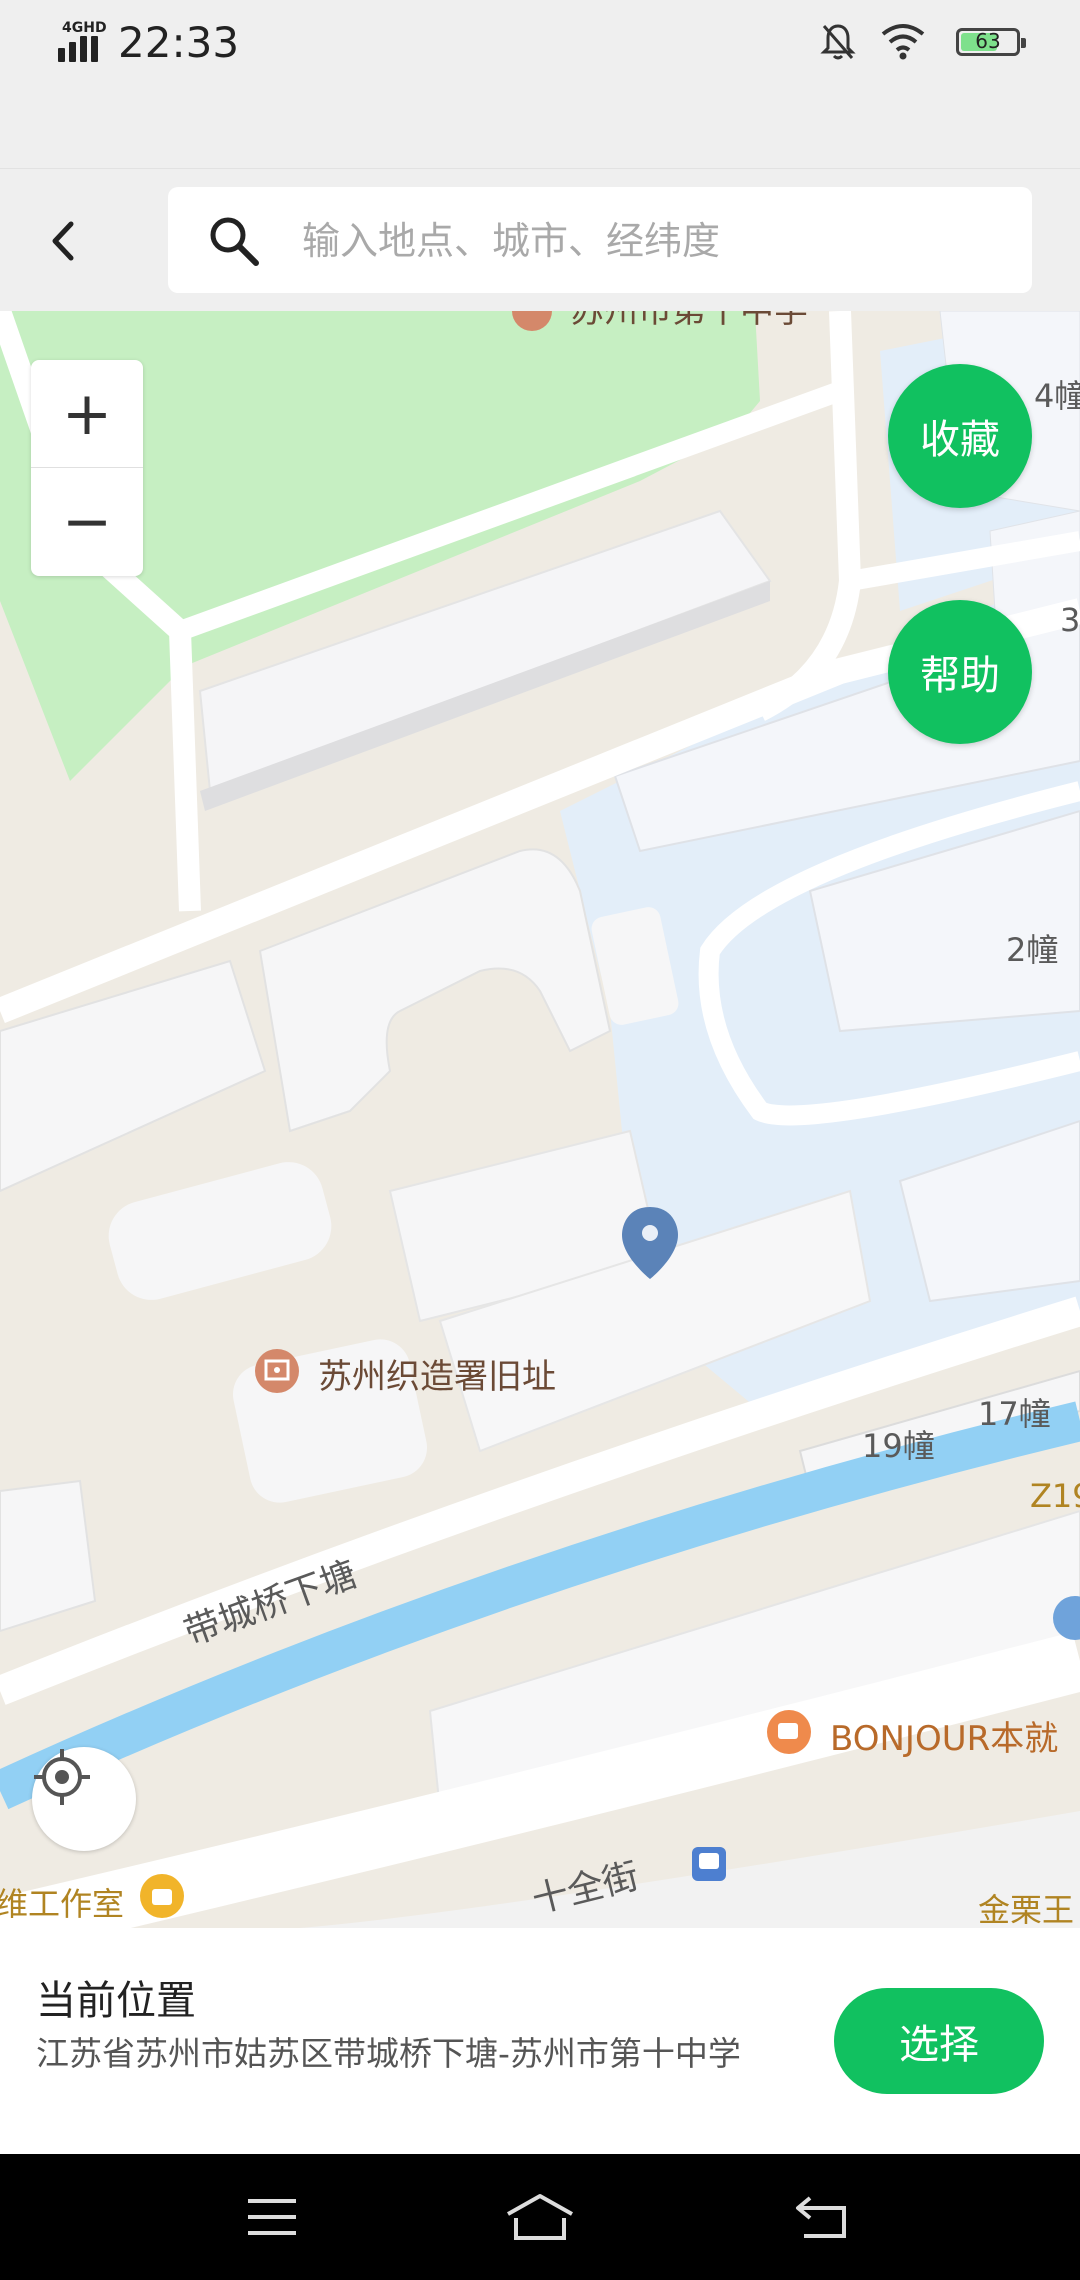  Describe the element at coordinates (87, 414) in the screenshot. I see `zoom-in-button: +` at that location.